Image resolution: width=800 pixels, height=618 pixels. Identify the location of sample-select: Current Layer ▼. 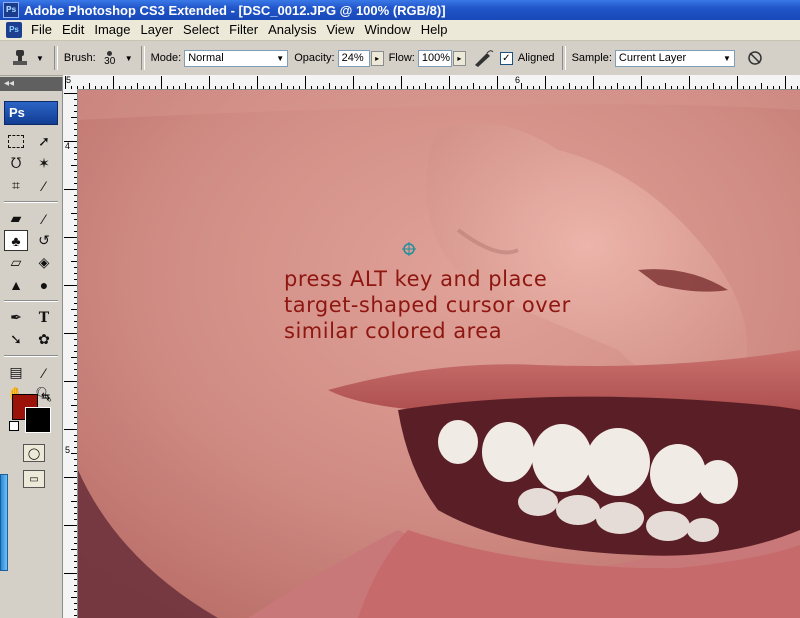
(674, 58).